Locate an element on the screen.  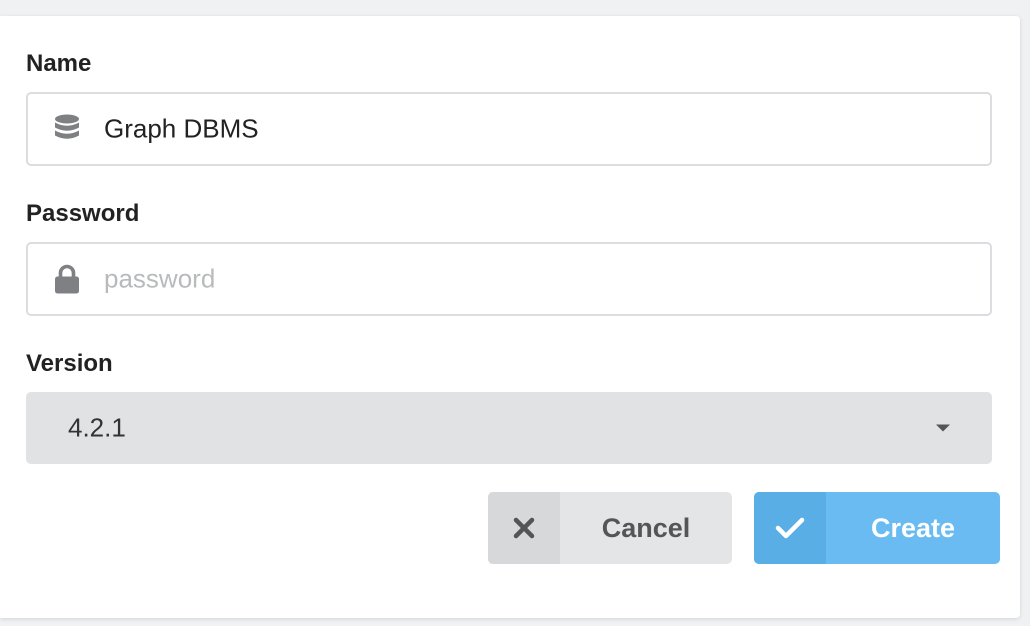
lock-icon is located at coordinates (67, 279).